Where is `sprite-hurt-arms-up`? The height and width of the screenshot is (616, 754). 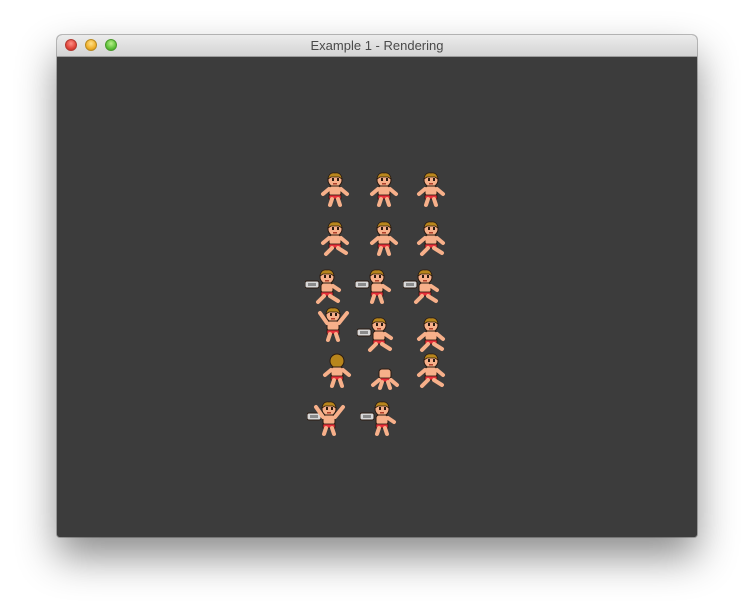
sprite-hurt-arms-up is located at coordinates (333, 324).